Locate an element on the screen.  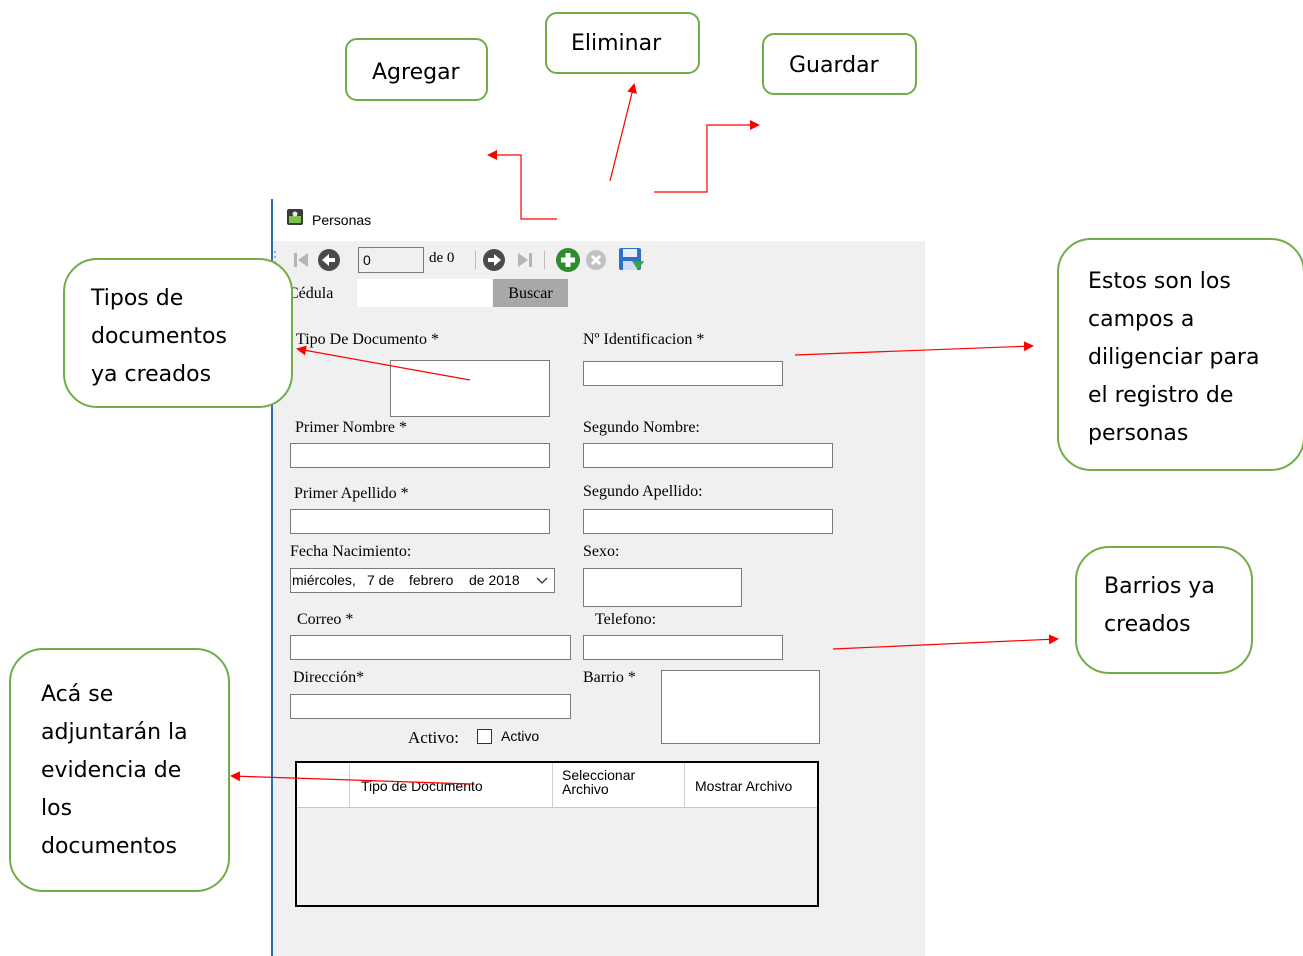
cedula-label: Cédula is located at coordinates (311, 293).